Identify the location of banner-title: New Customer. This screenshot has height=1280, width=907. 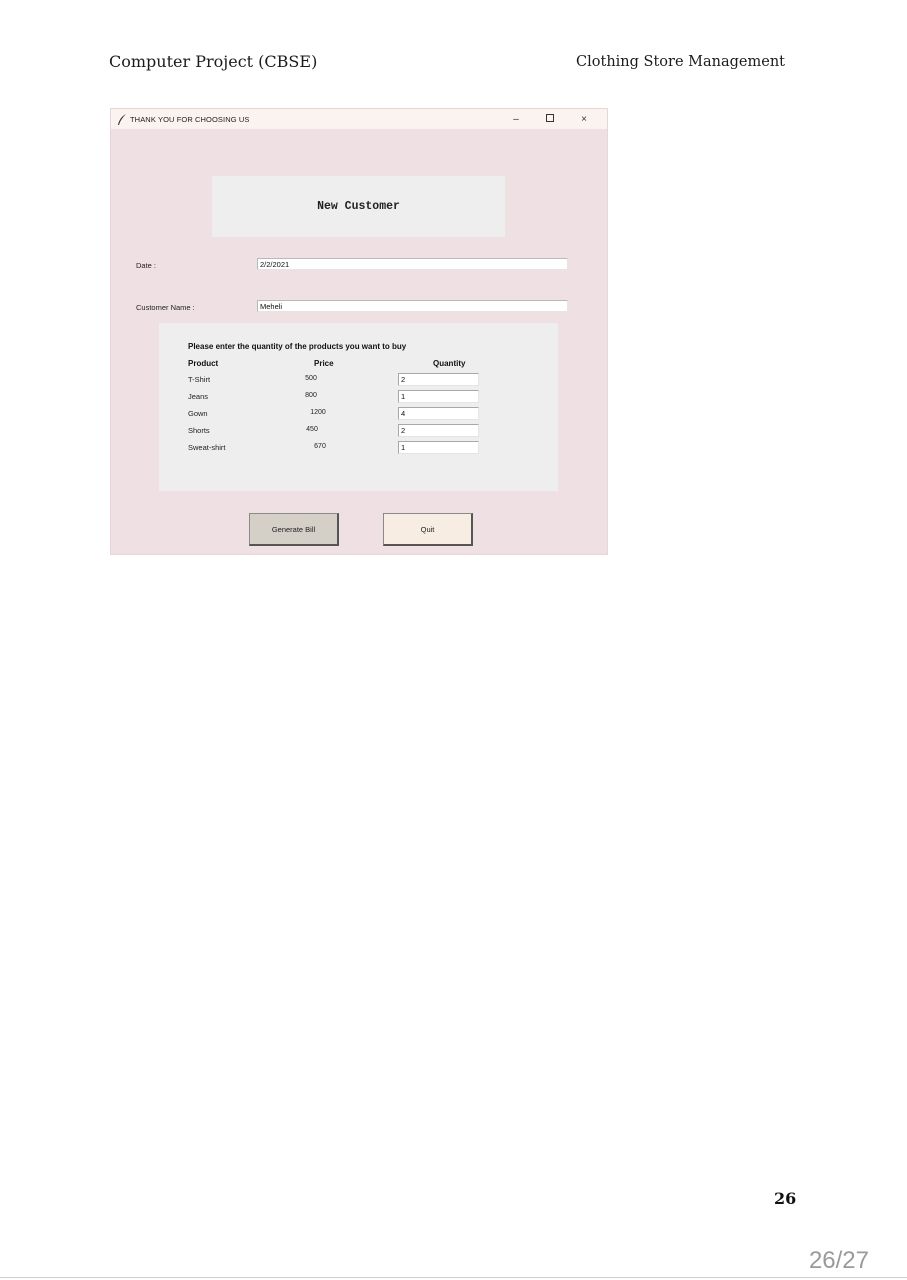
(358, 206).